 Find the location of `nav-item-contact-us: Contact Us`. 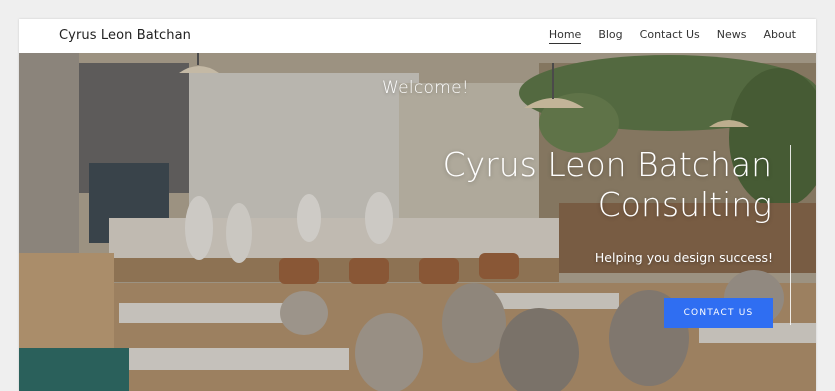

nav-item-contact-us: Contact Us is located at coordinates (670, 36).